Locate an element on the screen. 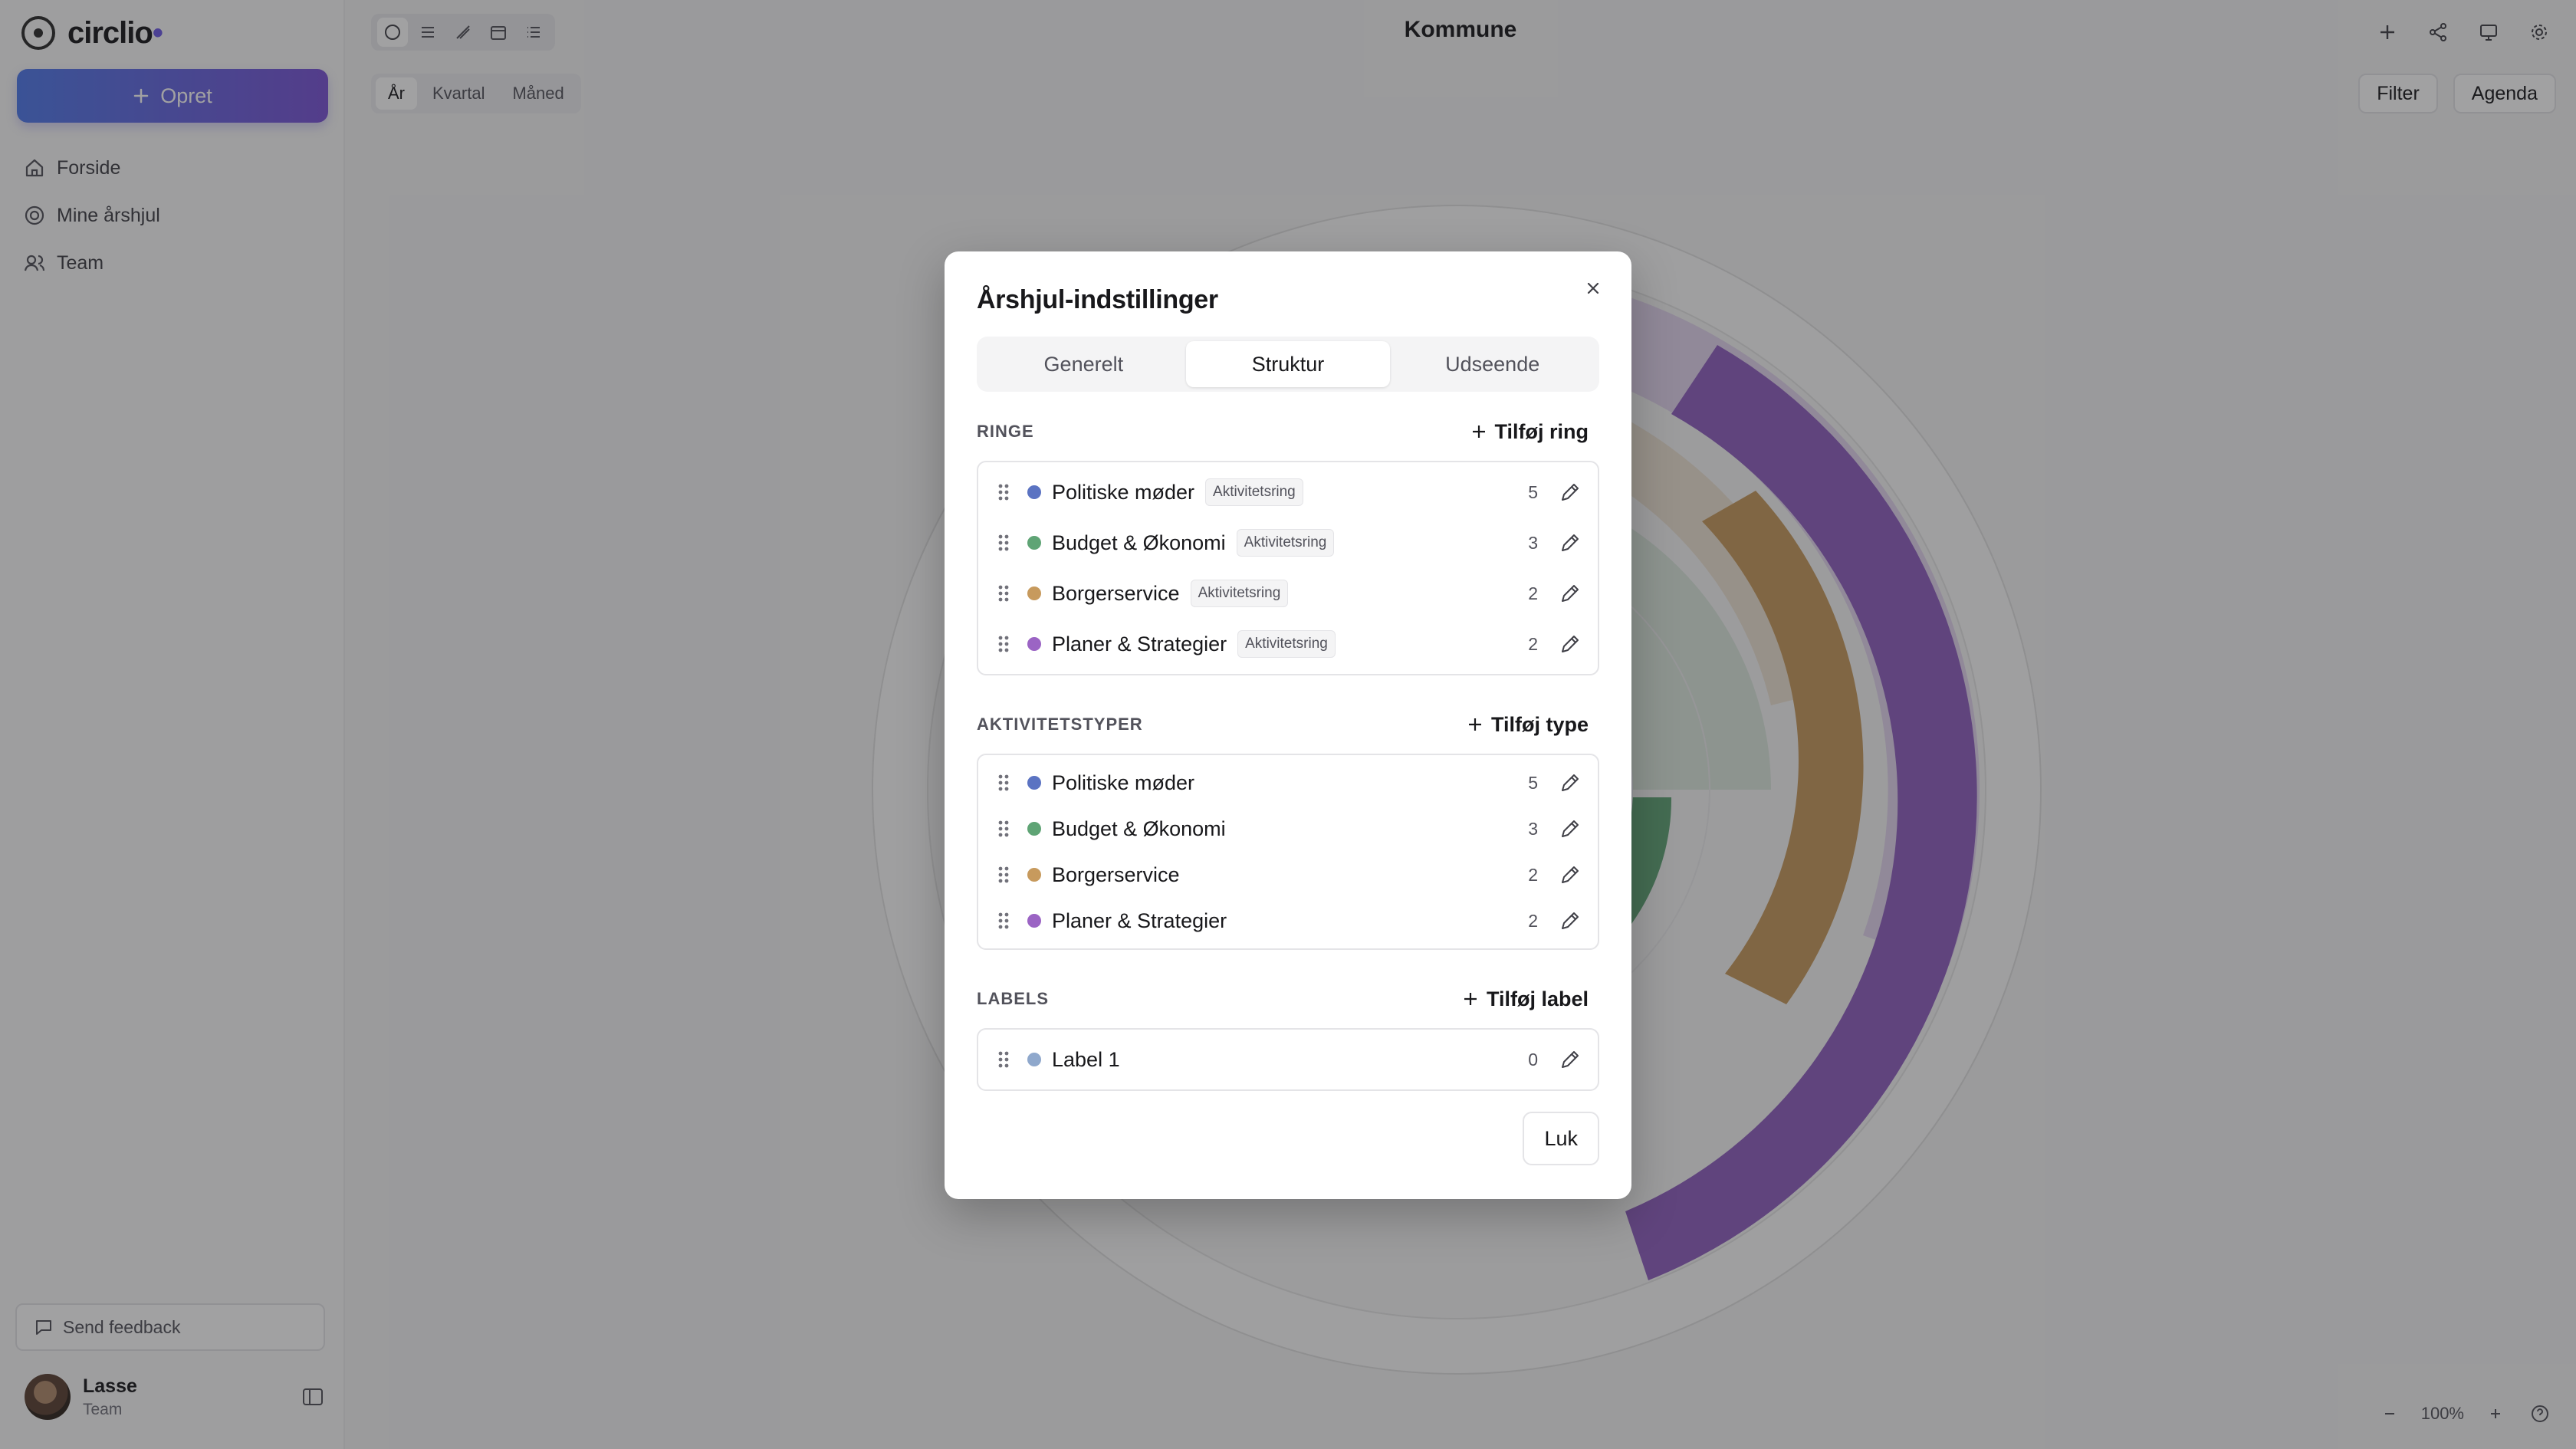  tab-udseende: Udseende is located at coordinates (1493, 364).